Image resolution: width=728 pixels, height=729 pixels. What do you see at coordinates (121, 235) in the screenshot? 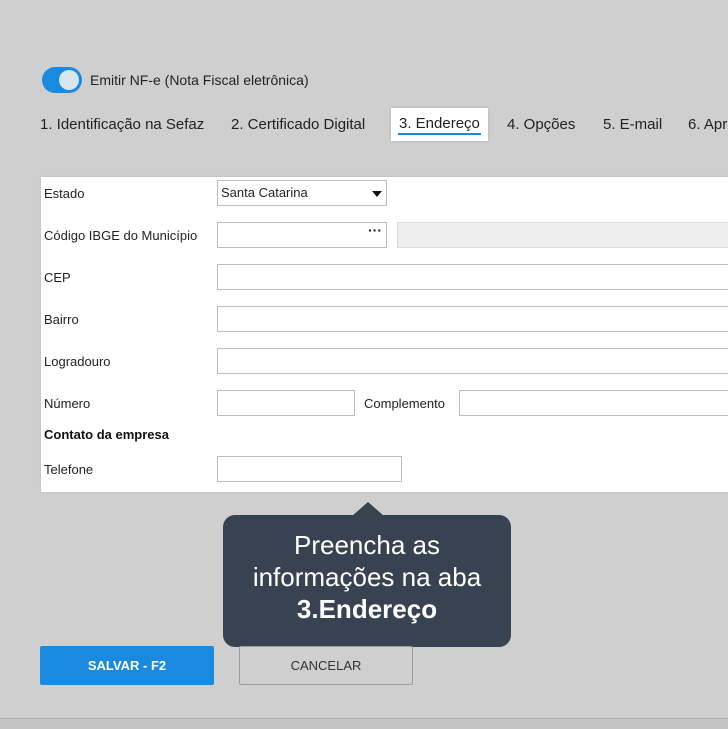
I see `ibge-label: Código IBGE do Município` at bounding box center [121, 235].